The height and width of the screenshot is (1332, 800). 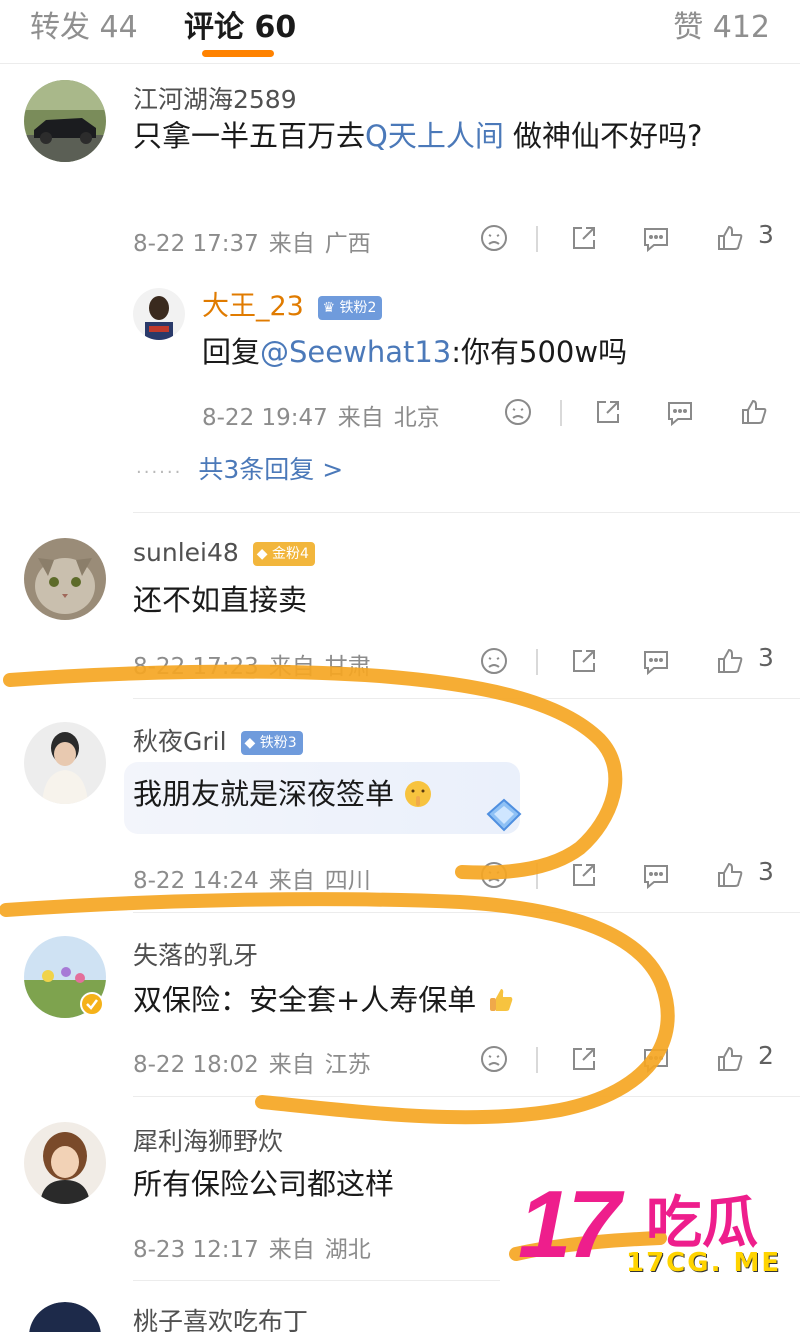 I want to click on thumbs-up-emoji-icon, so click(x=500, y=1000).